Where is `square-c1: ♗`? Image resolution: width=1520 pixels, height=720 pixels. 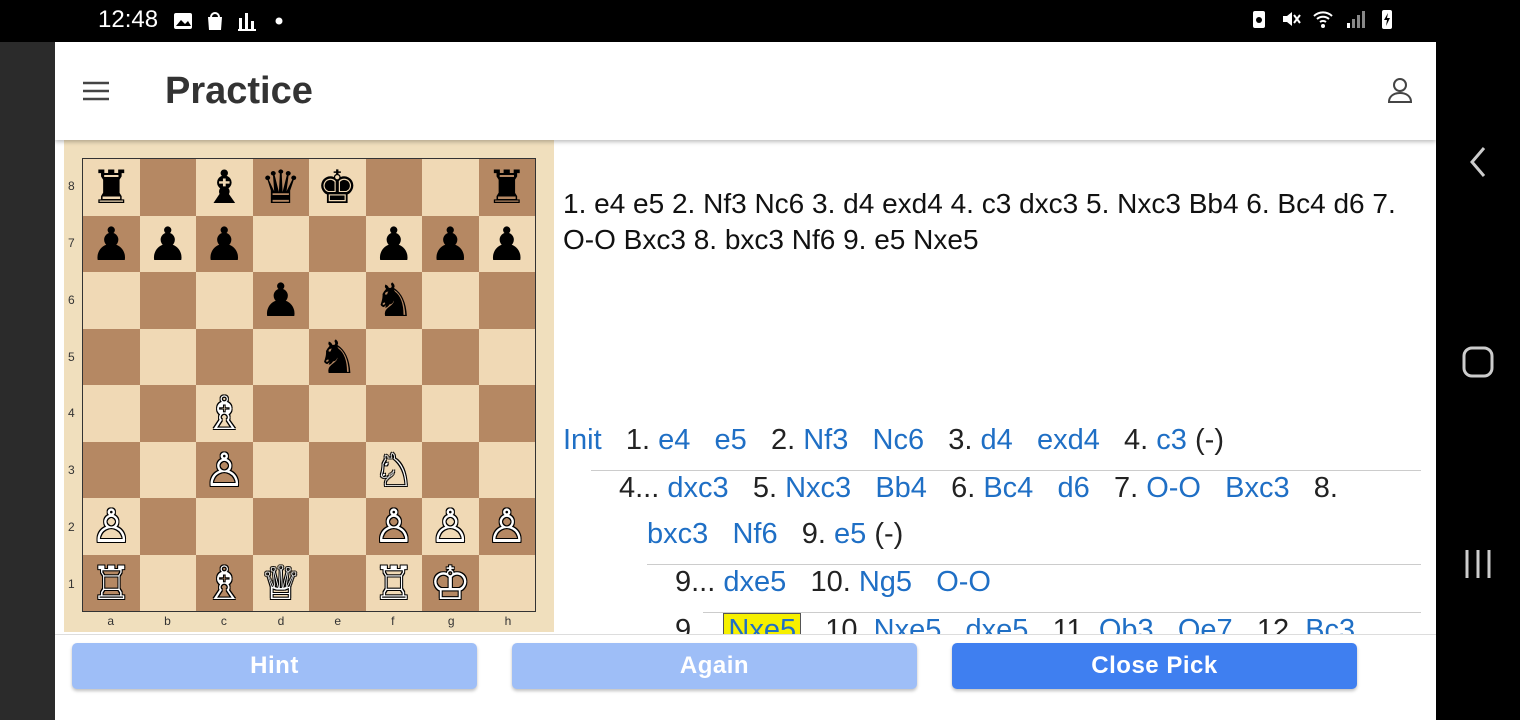
square-c1: ♗ is located at coordinates (224, 582).